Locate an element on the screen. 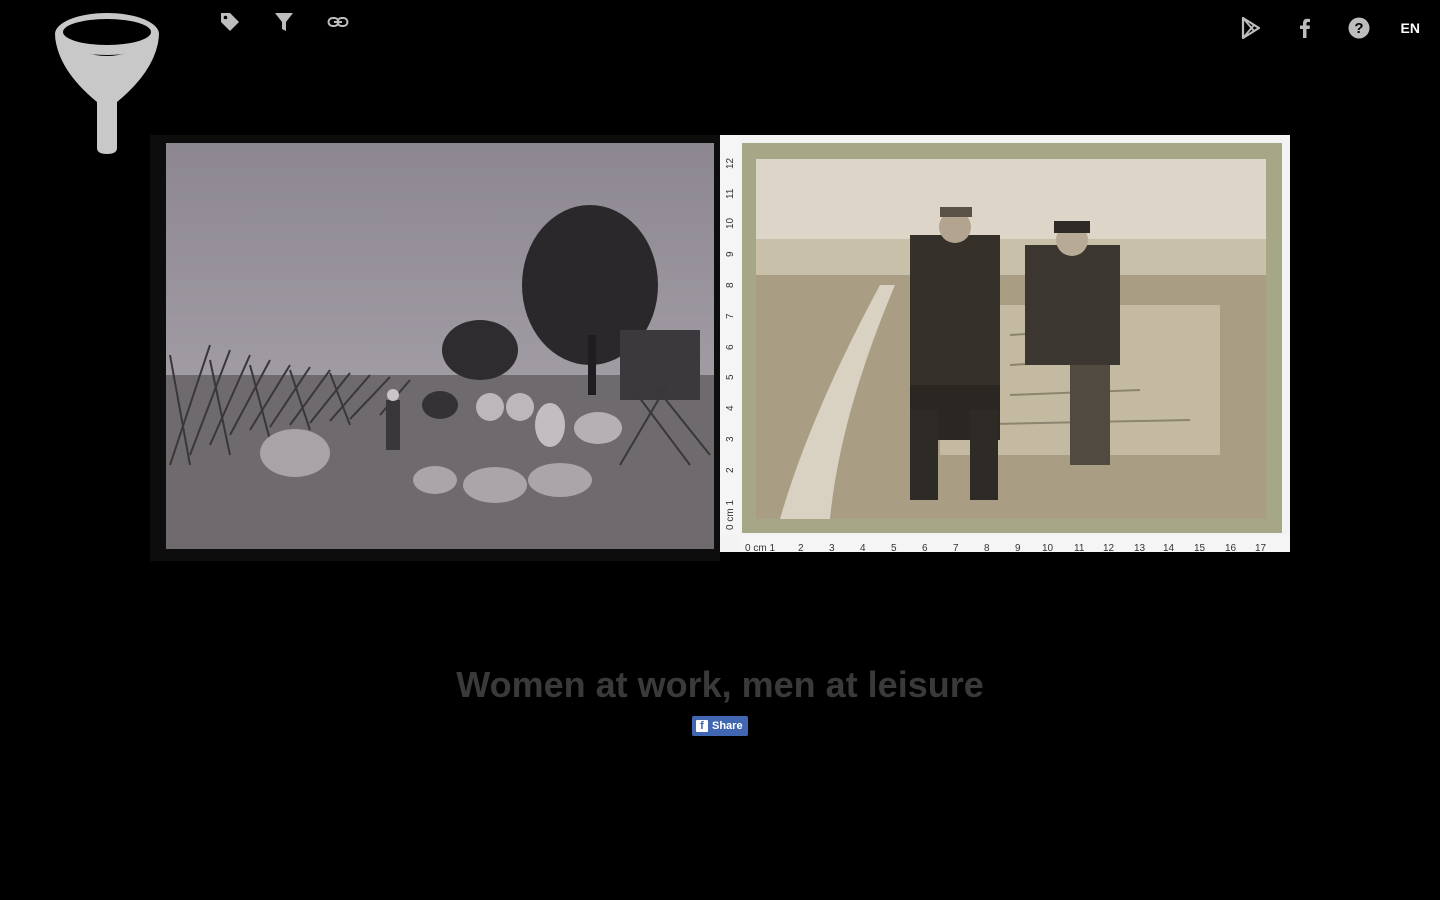  help-icon: ? is located at coordinates (1359, 28).